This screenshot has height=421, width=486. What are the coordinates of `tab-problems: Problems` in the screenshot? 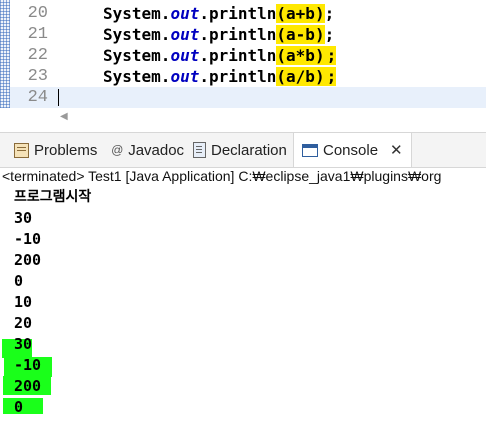 It's located at (55, 150).